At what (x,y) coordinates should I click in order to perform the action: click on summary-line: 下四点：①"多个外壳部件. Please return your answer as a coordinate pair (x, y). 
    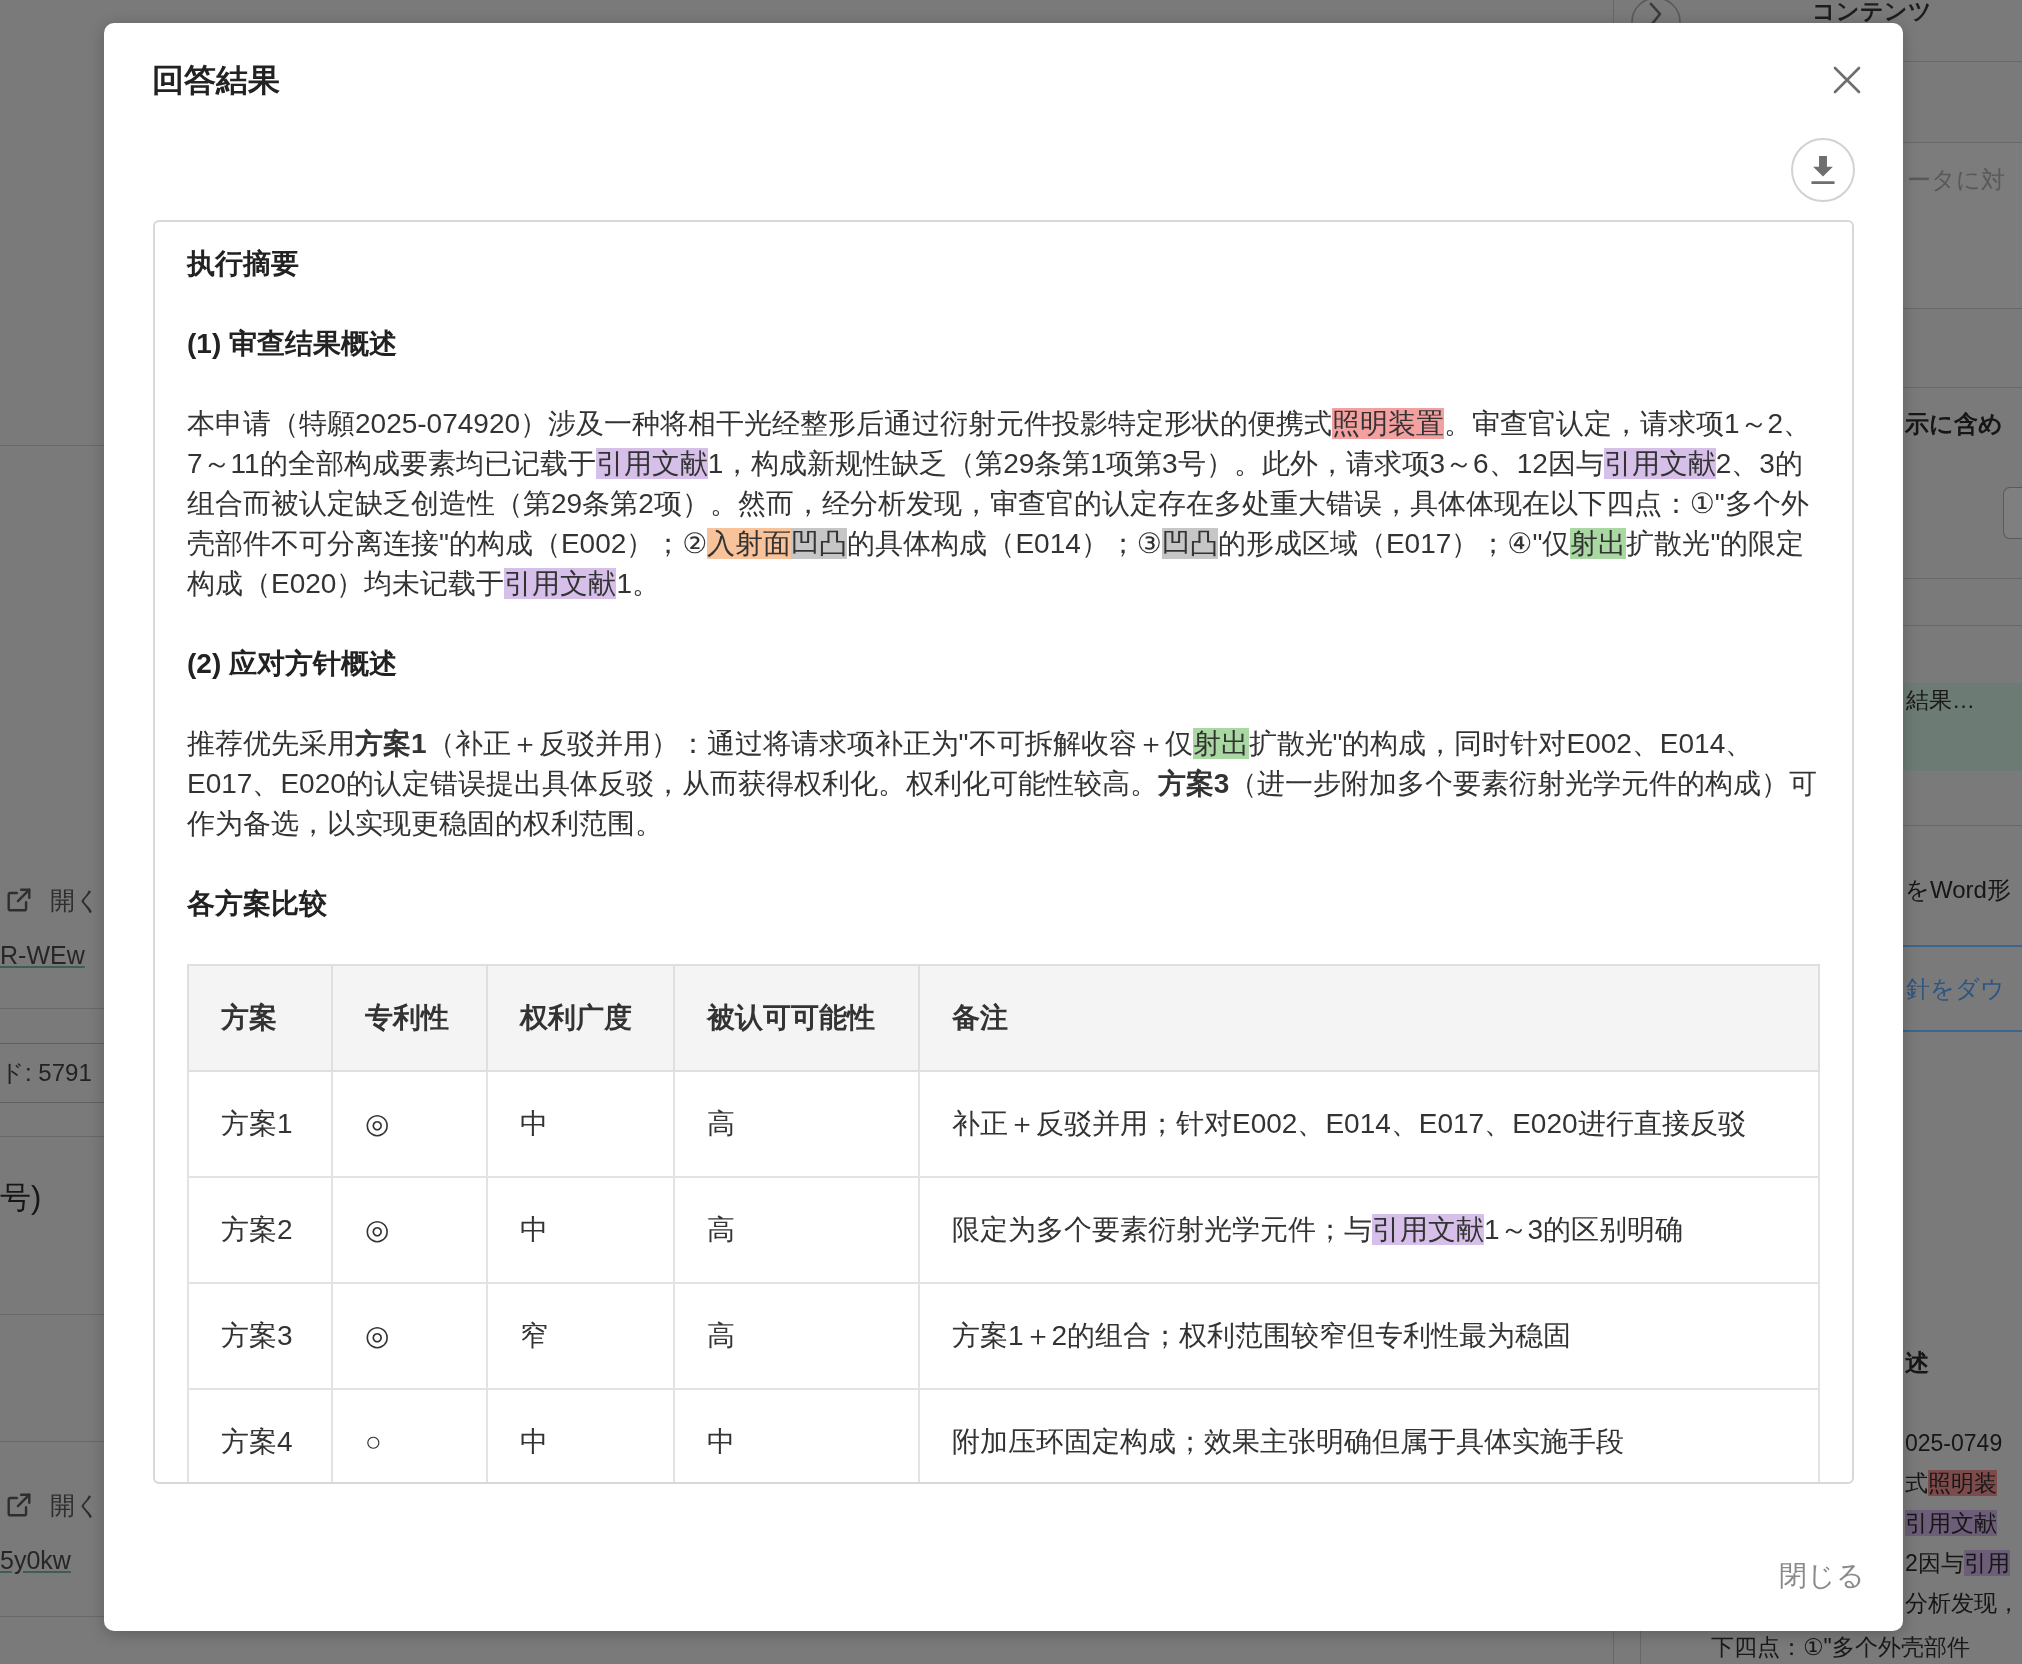
    Looking at the image, I should click on (1840, 1647).